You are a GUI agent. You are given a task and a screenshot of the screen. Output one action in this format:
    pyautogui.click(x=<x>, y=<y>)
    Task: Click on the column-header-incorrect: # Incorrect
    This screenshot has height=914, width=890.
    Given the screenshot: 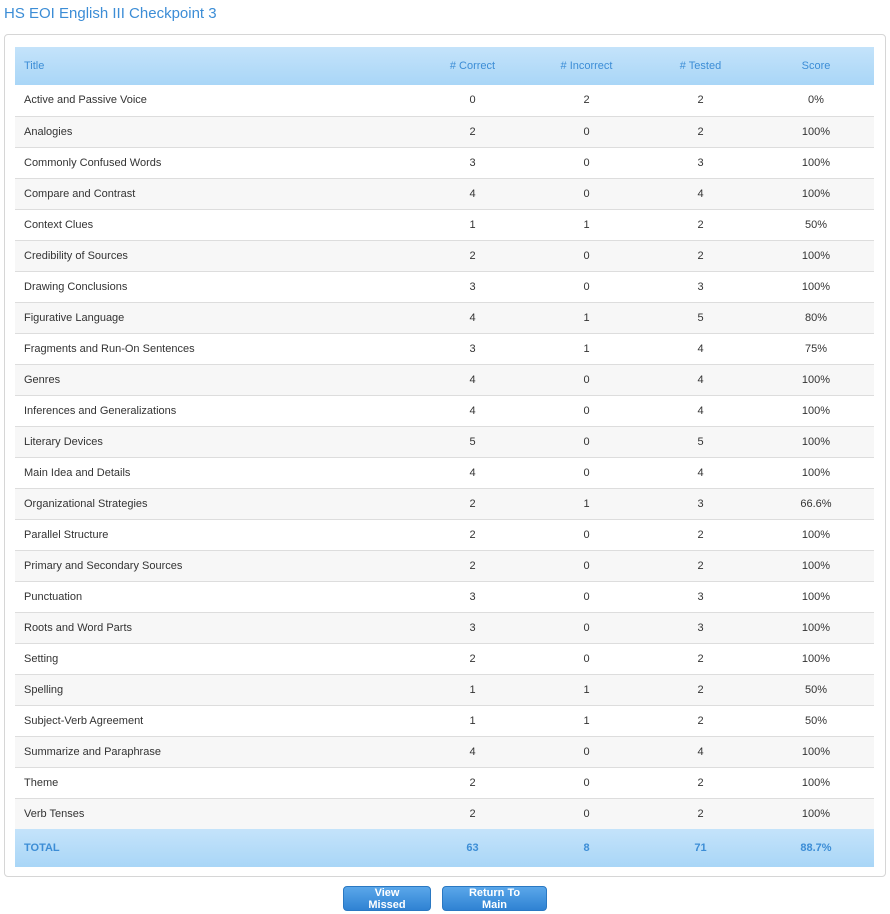 What is the action you would take?
    pyautogui.click(x=586, y=66)
    